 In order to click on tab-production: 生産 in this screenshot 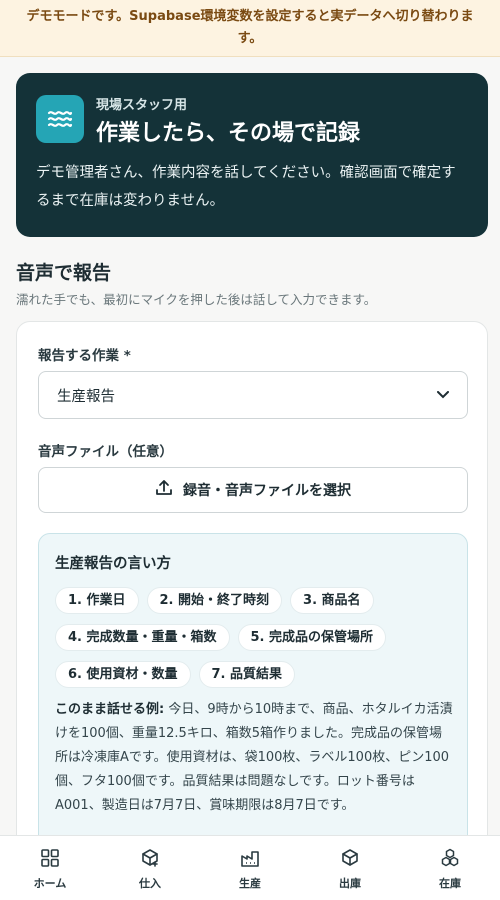, I will do `click(250, 868)`.